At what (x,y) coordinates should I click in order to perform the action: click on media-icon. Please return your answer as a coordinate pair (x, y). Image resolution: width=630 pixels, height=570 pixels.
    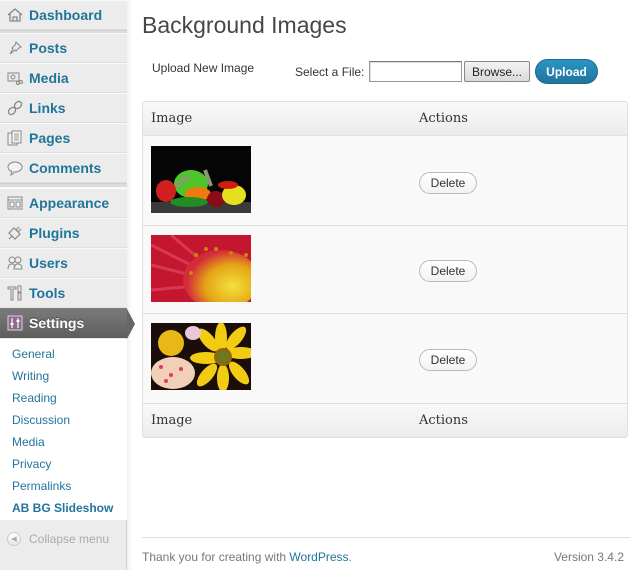
    Looking at the image, I should click on (15, 78).